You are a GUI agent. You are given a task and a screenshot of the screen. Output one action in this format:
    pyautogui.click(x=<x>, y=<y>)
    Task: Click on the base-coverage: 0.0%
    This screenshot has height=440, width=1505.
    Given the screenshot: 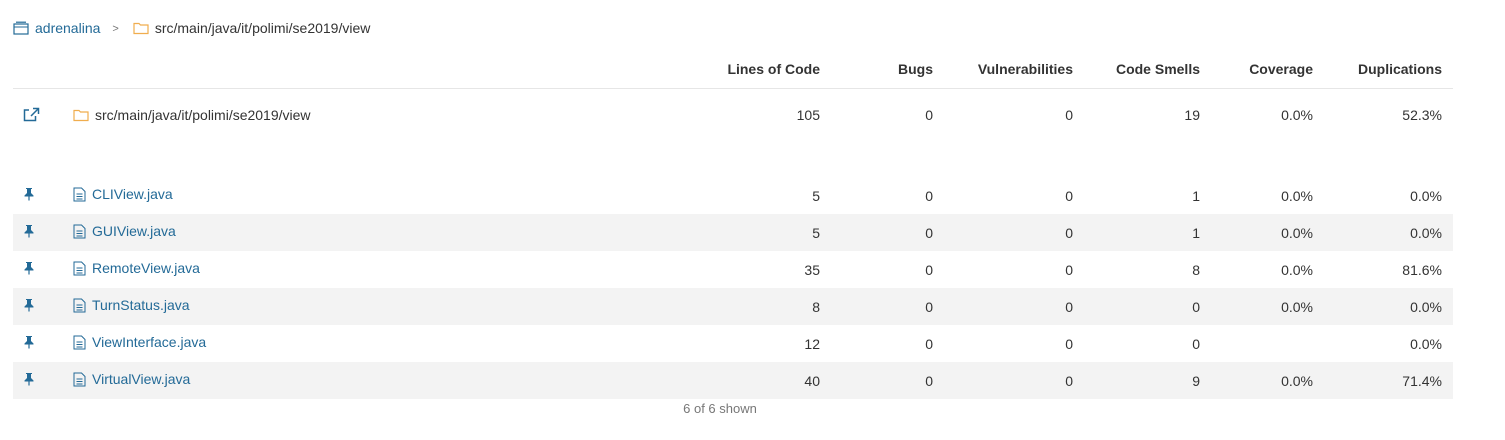 What is the action you would take?
    pyautogui.click(x=1256, y=125)
    